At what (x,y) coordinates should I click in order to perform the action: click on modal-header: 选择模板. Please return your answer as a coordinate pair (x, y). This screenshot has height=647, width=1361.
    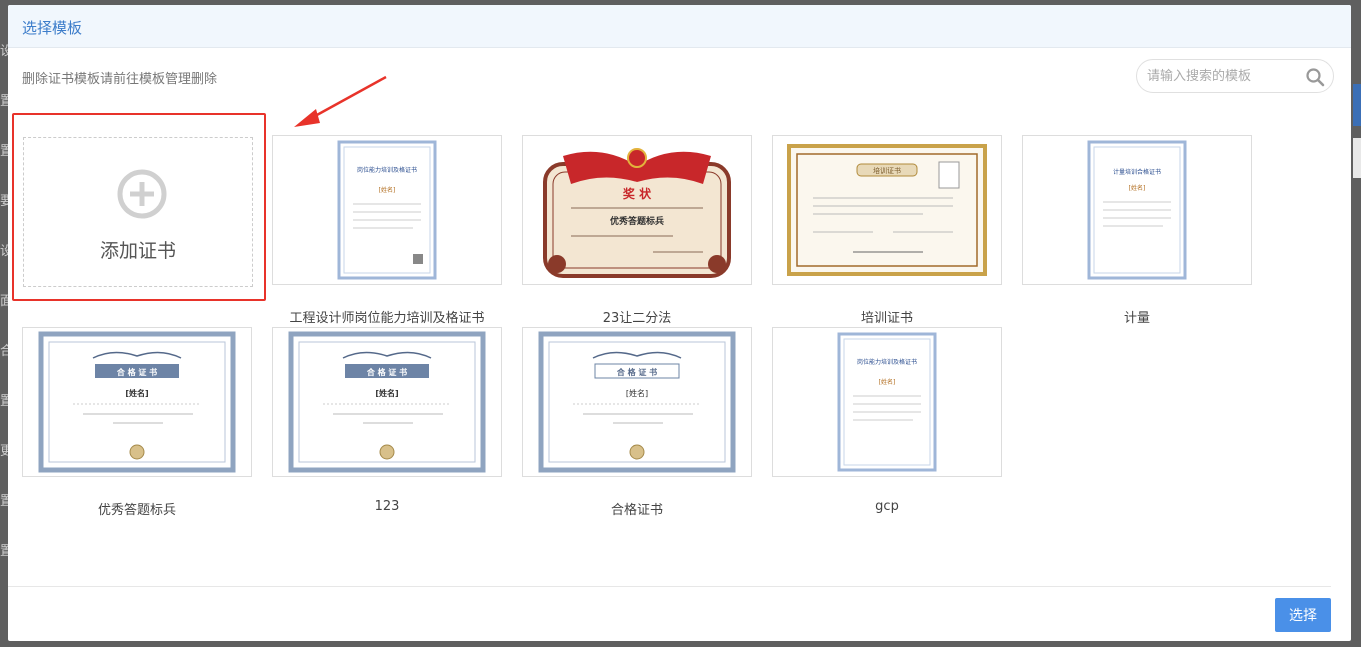
    Looking at the image, I should click on (679, 26).